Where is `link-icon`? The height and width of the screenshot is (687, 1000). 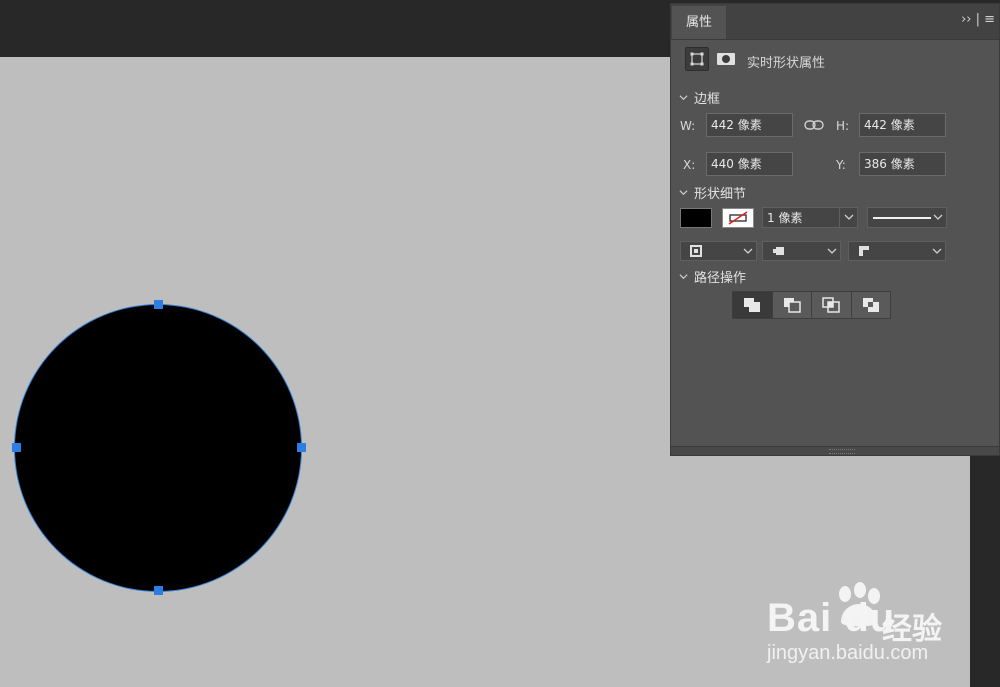 link-icon is located at coordinates (814, 125).